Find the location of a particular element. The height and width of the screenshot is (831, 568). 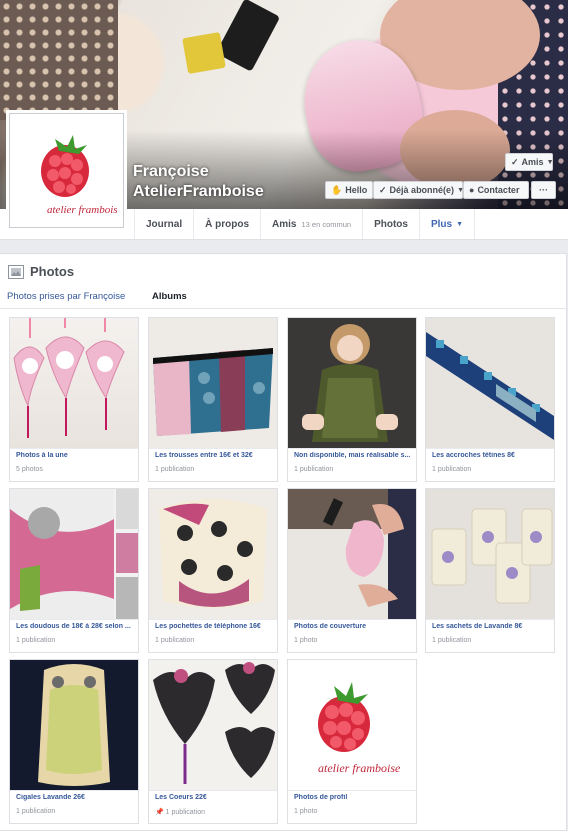

album-card: Photos de couverture 1 photo is located at coordinates (352, 570).